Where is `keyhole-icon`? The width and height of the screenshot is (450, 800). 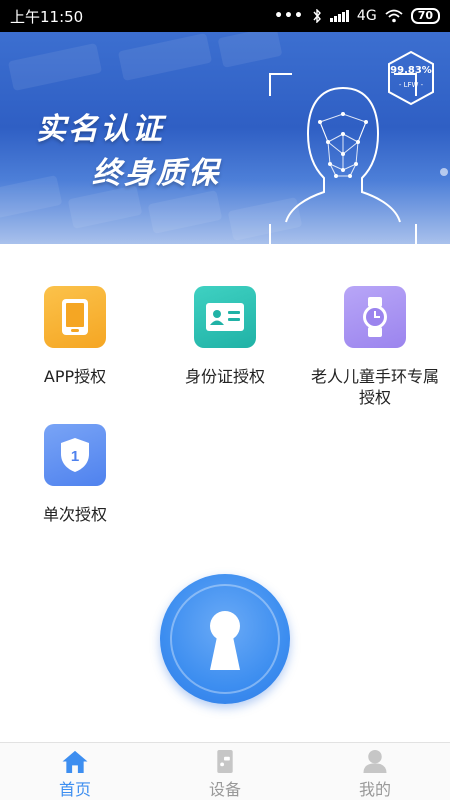
keyhole-icon is located at coordinates (225, 640).